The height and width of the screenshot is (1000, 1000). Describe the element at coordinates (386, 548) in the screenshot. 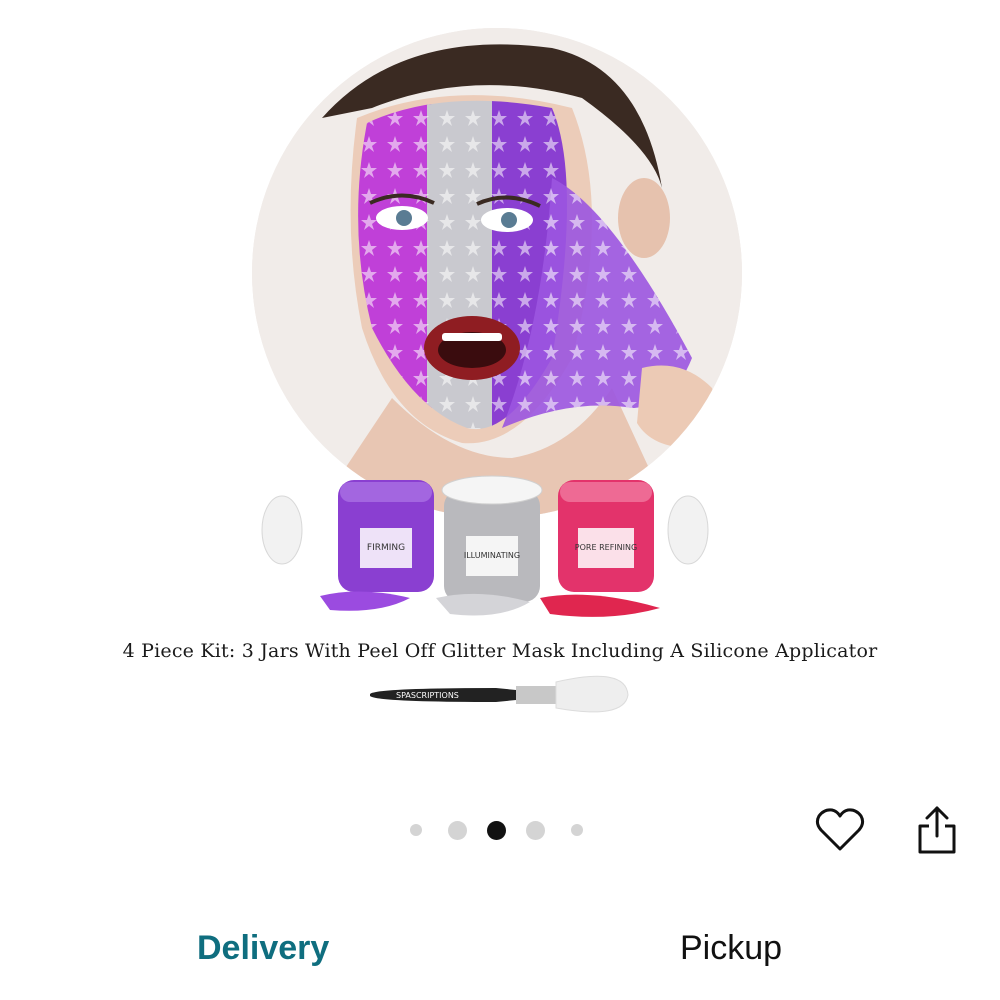

I see `svg-text: FIRMING` at that location.